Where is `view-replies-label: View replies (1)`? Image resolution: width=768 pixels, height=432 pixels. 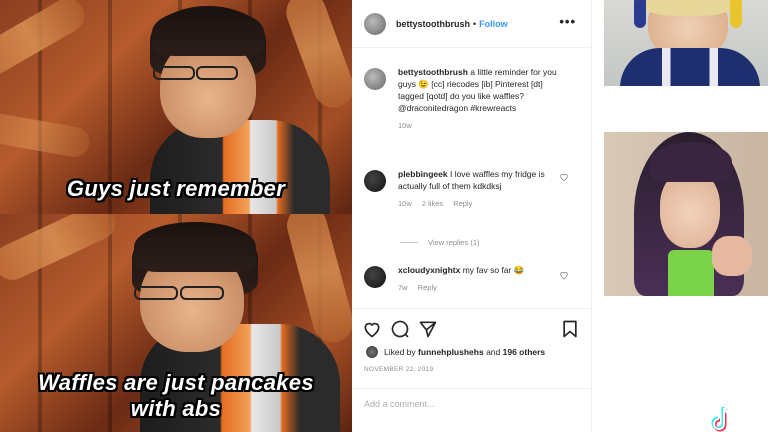
view-replies-label: View replies (1) is located at coordinates (454, 242).